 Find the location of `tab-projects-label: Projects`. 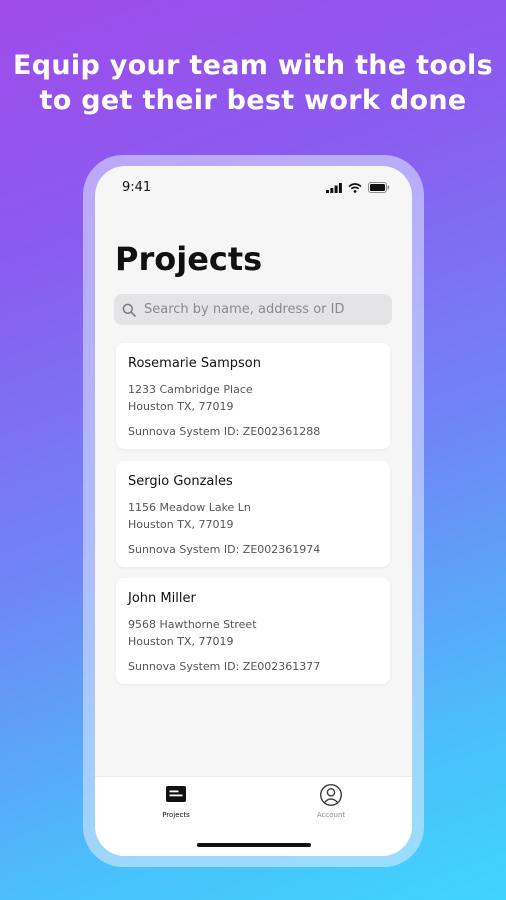

tab-projects-label: Projects is located at coordinates (176, 815).